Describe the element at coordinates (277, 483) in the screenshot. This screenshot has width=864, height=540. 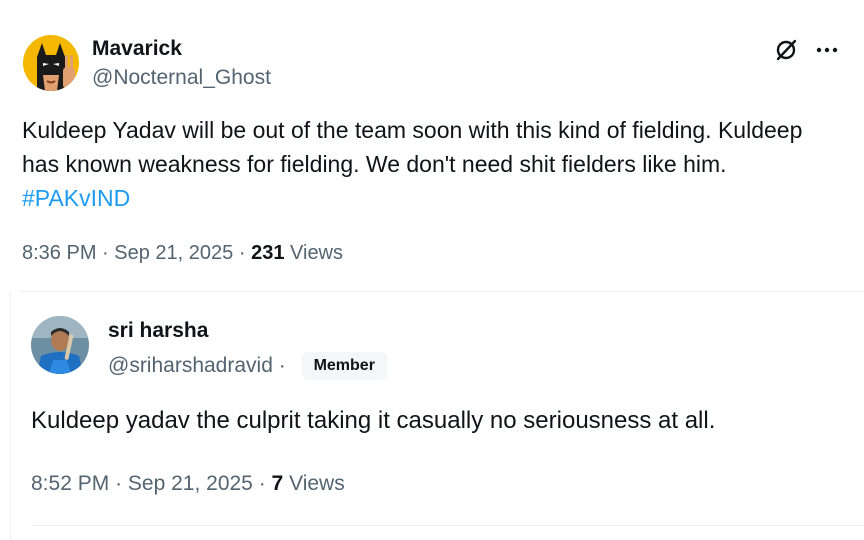
I see `reply-views-count: 7` at that location.